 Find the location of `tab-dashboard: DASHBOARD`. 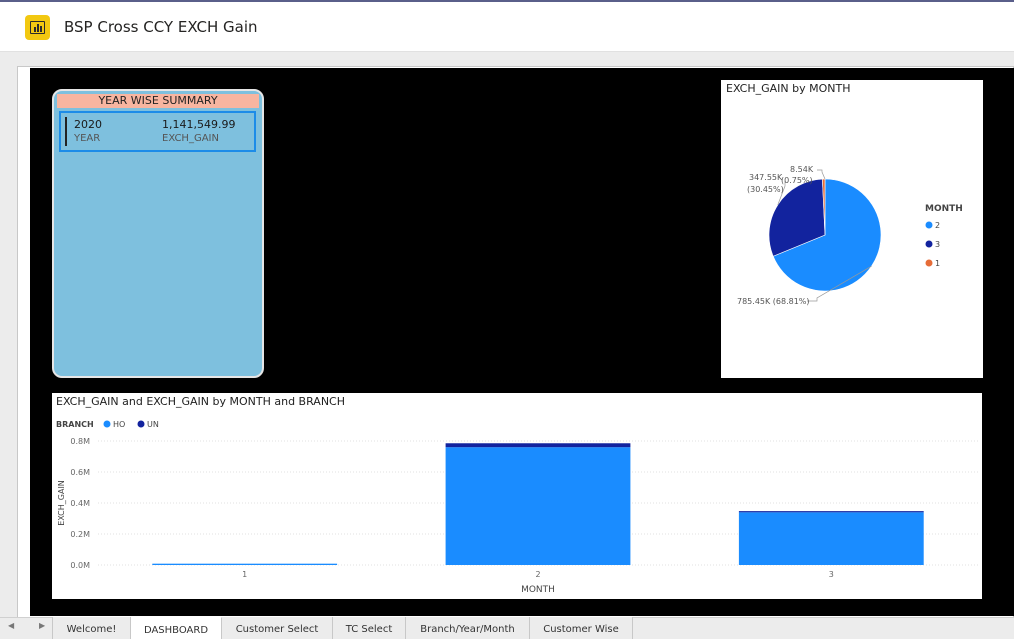

tab-dashboard: DASHBOARD is located at coordinates (176, 628).